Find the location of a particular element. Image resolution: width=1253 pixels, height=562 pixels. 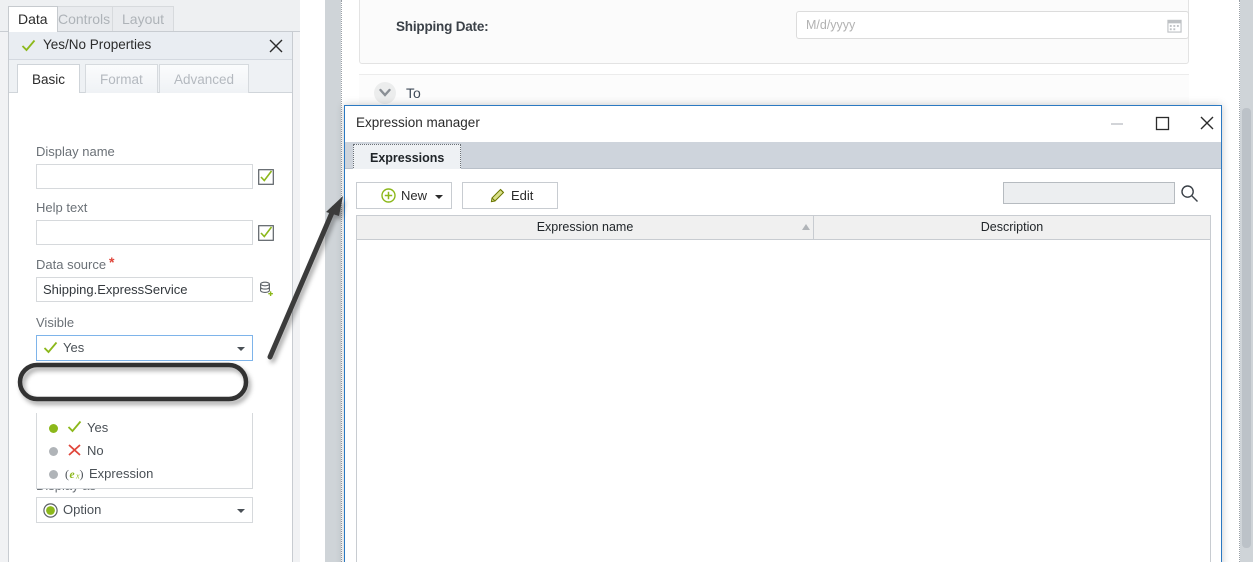

dialog-tabstrip: Expressions is located at coordinates (783, 156).